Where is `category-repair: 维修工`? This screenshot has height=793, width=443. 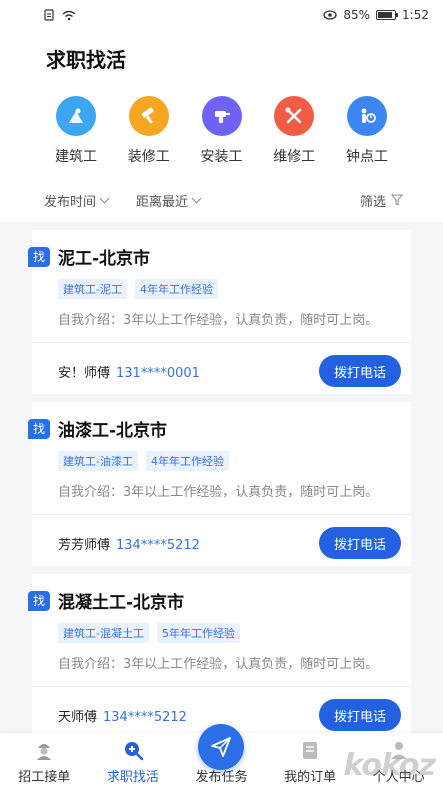 category-repair: 维修工 is located at coordinates (294, 131).